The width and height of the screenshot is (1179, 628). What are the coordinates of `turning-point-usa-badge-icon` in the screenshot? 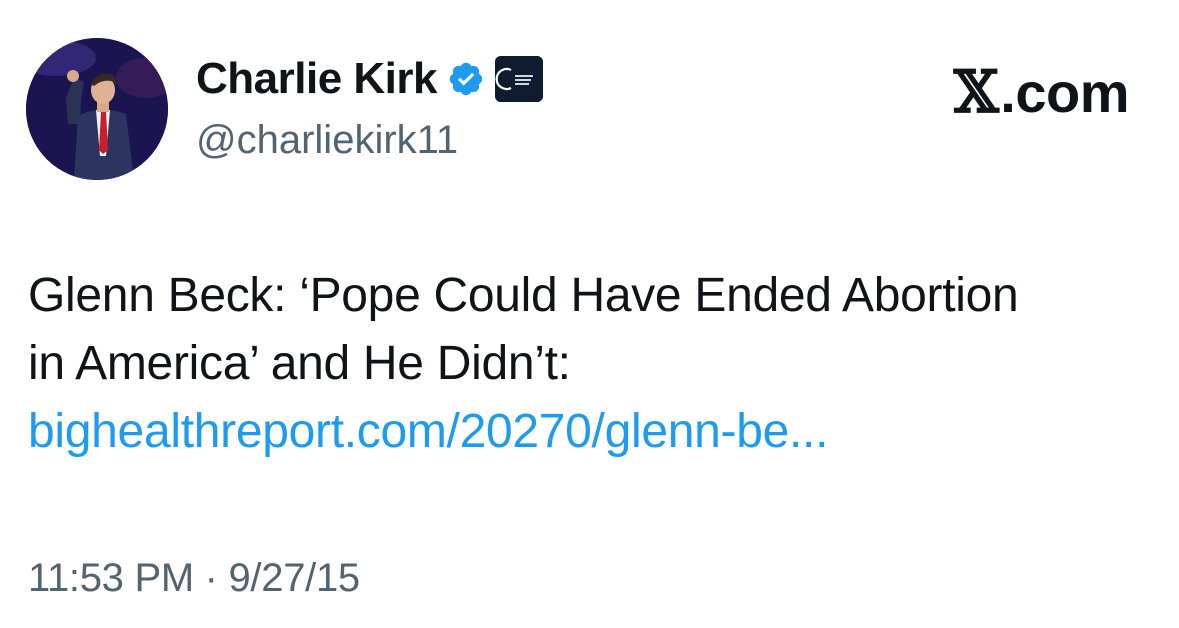 It's located at (518, 79).